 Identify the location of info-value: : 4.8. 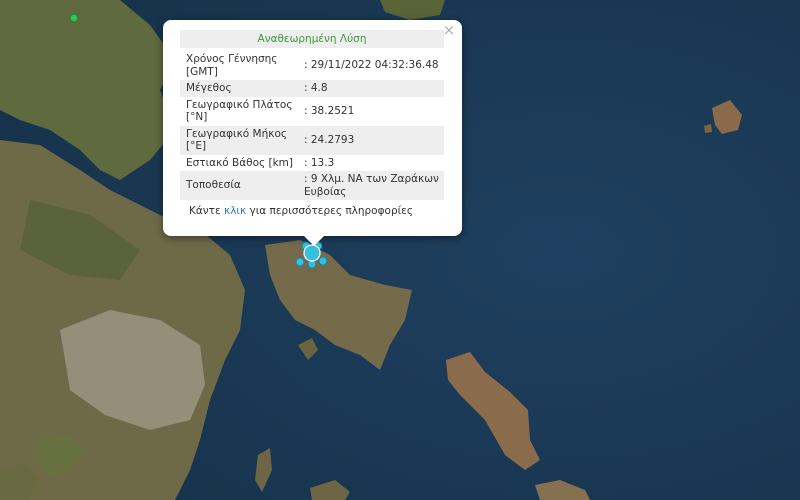
(372, 88).